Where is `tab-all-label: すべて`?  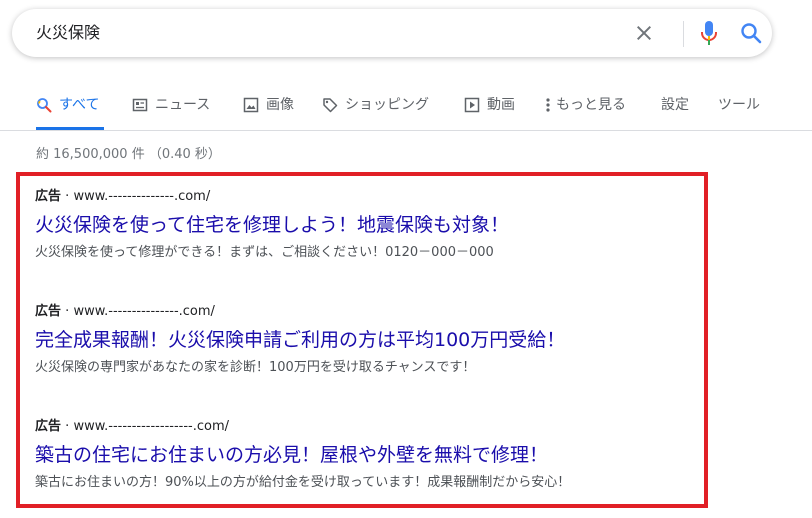
tab-all-label: すべて is located at coordinates (79, 105).